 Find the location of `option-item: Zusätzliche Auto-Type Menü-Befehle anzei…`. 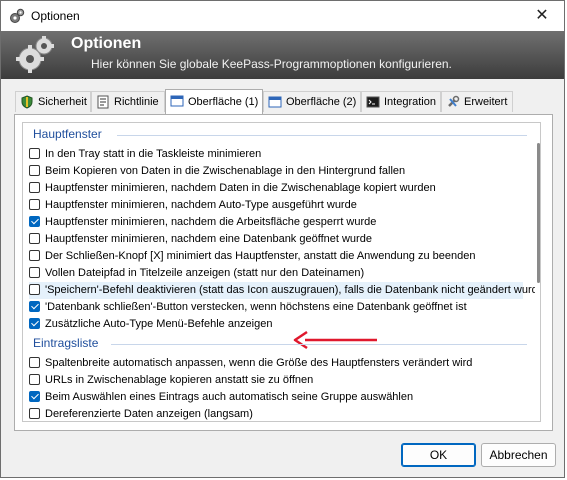

option-item: Zusätzliche Auto-Type Menü-Befehle anzei… is located at coordinates (276, 324).